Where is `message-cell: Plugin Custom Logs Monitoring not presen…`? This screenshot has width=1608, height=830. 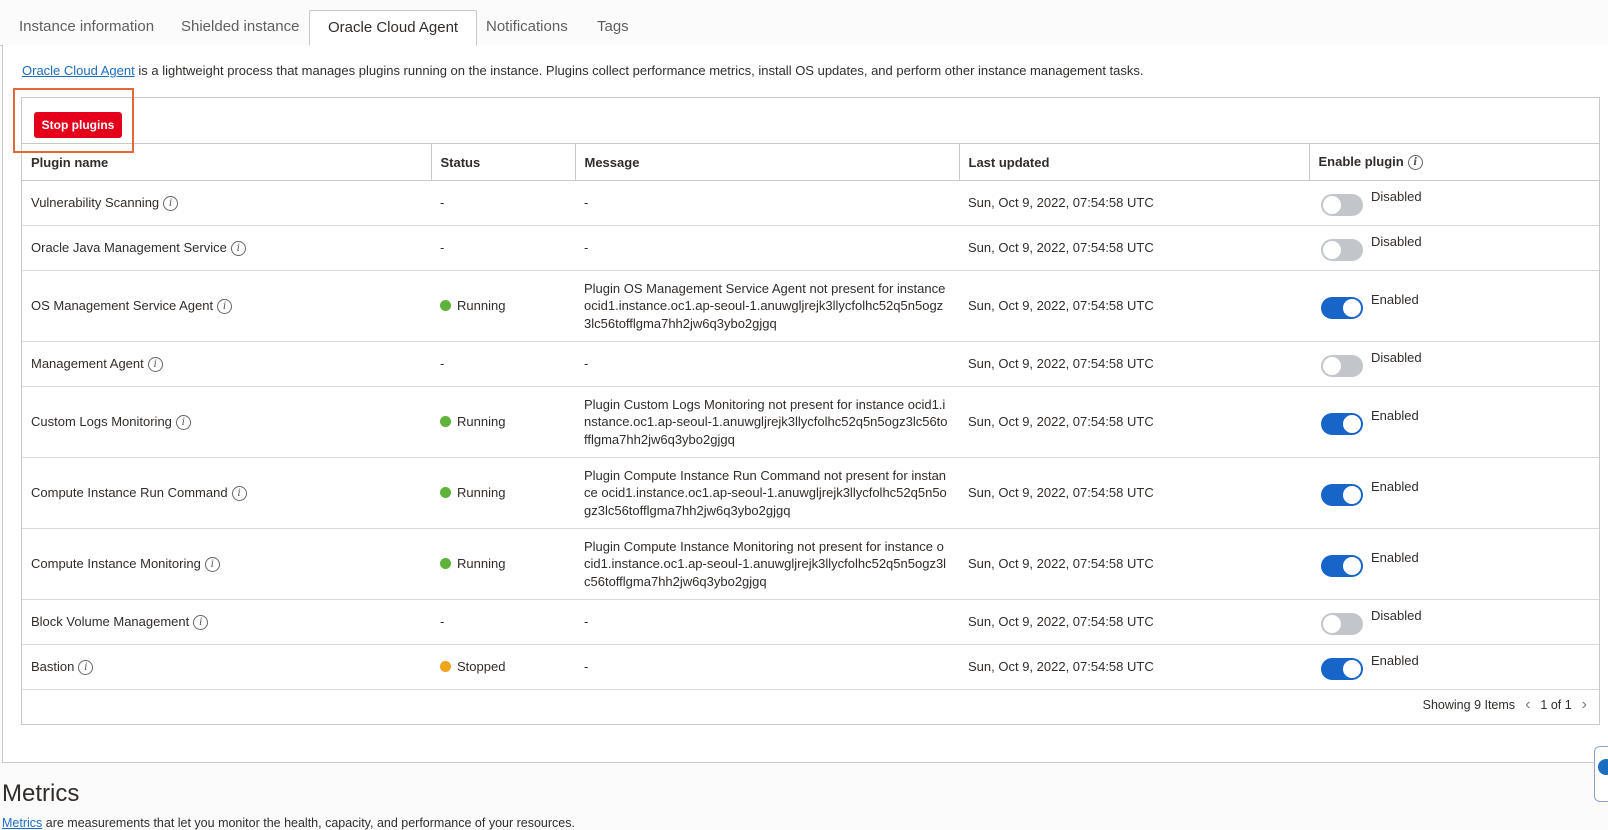
message-cell: Plugin Custom Logs Monitoring not presen… is located at coordinates (767, 422).